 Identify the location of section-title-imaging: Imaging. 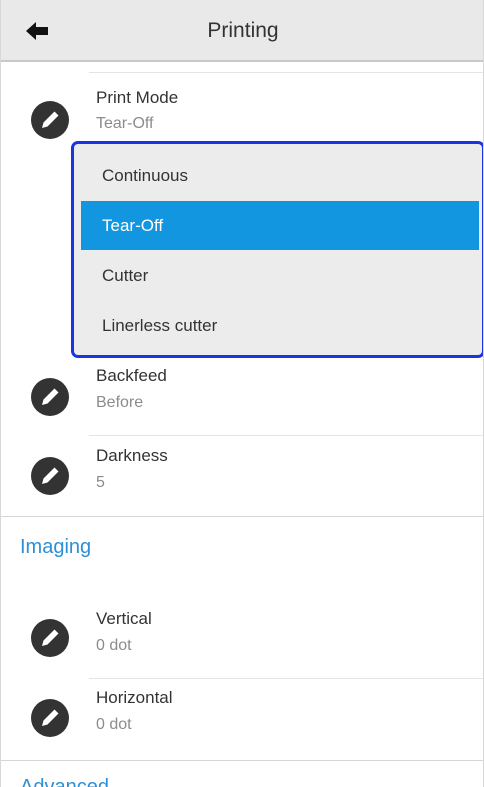
(56, 547).